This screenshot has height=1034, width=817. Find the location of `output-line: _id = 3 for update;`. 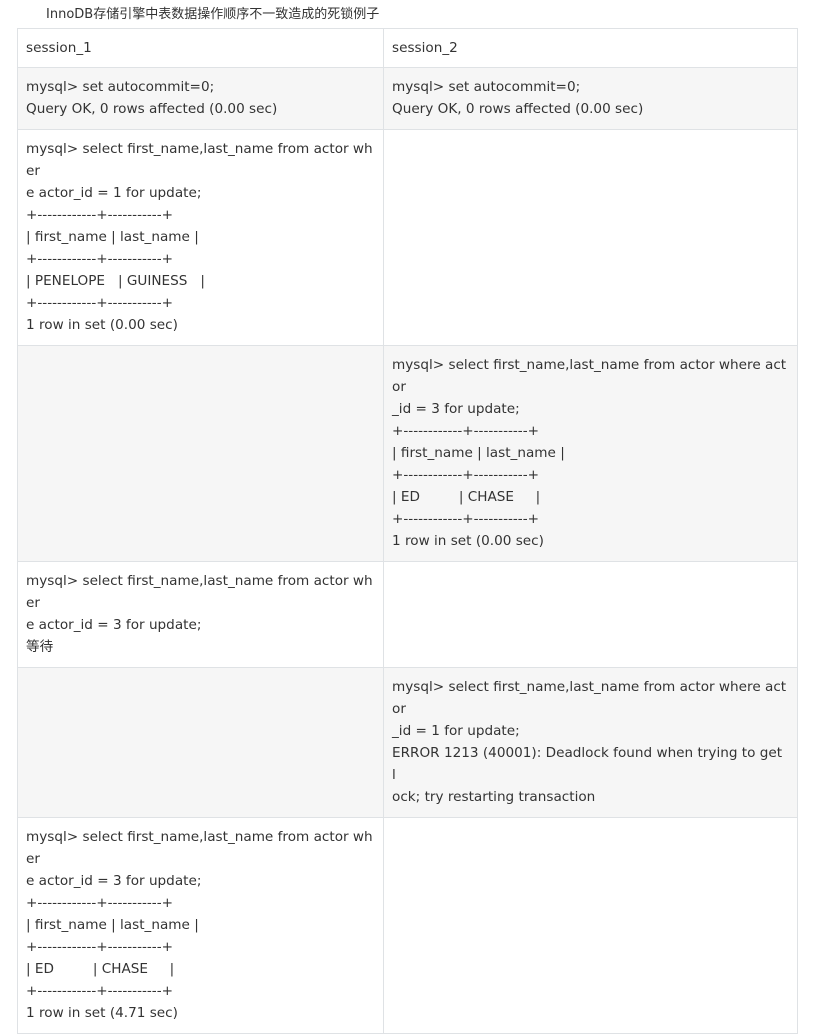

output-line: _id = 3 for update; is located at coordinates (456, 409).